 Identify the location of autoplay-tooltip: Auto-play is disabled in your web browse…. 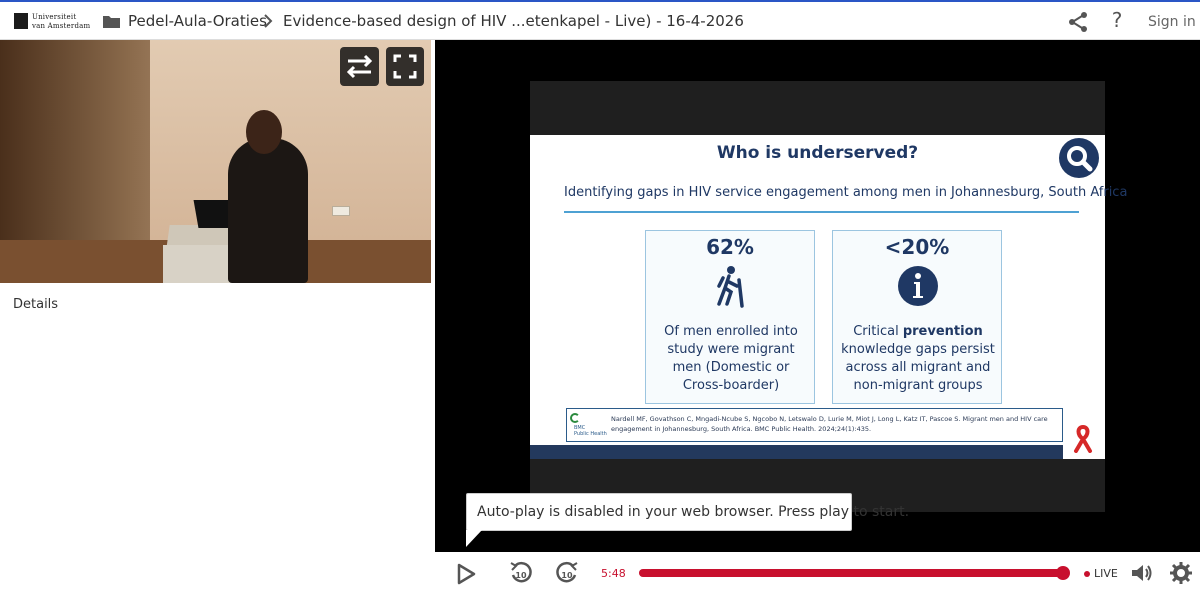
(687, 512).